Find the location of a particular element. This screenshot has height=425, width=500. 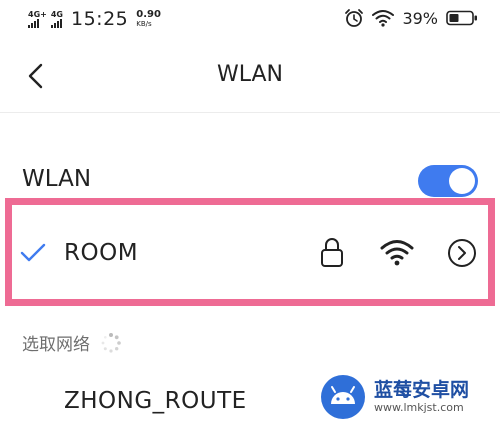

network-section-header: 选取网络 is located at coordinates (72, 342).